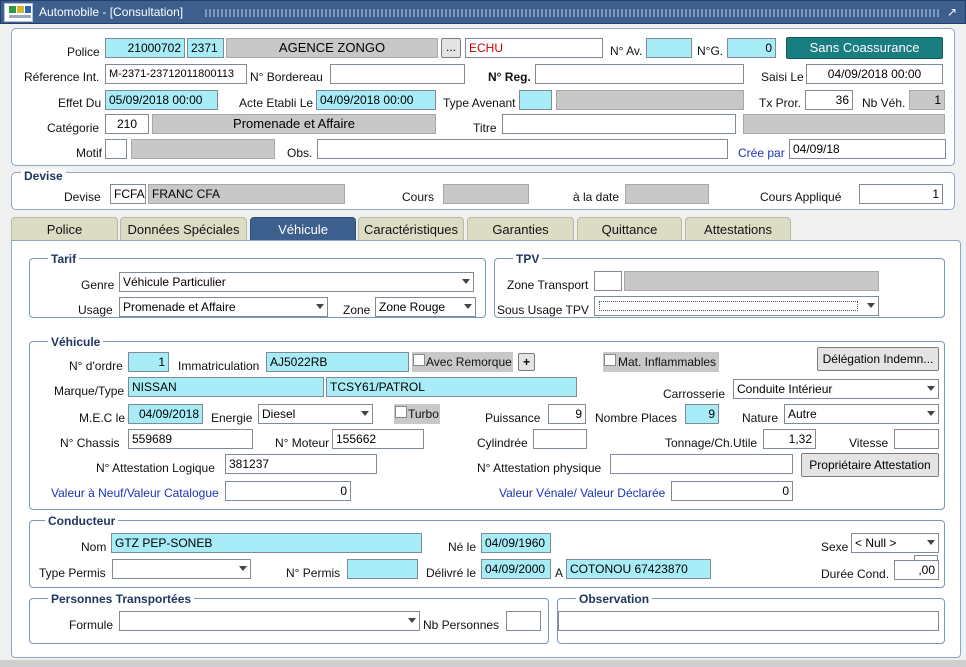 Image resolution: width=966 pixels, height=667 pixels. What do you see at coordinates (761, 153) in the screenshot?
I see `cree-par-label: Crée par` at bounding box center [761, 153].